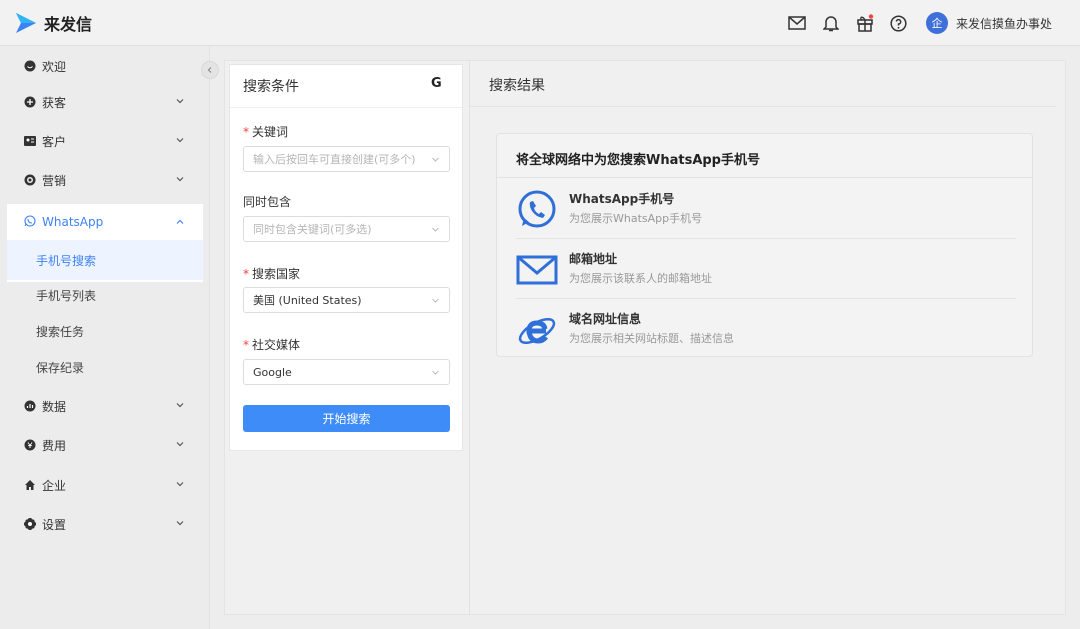 The height and width of the screenshot is (629, 1080). What do you see at coordinates (605, 319) in the screenshot?
I see `feature-title: 域名网址信息` at bounding box center [605, 319].